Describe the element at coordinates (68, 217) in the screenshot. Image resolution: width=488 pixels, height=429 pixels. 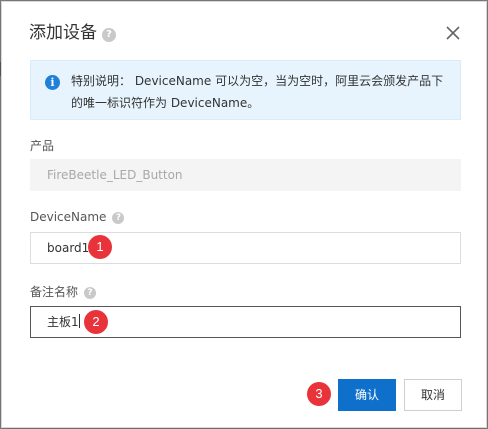
I see `device-name-label-text: DeviceName` at that location.